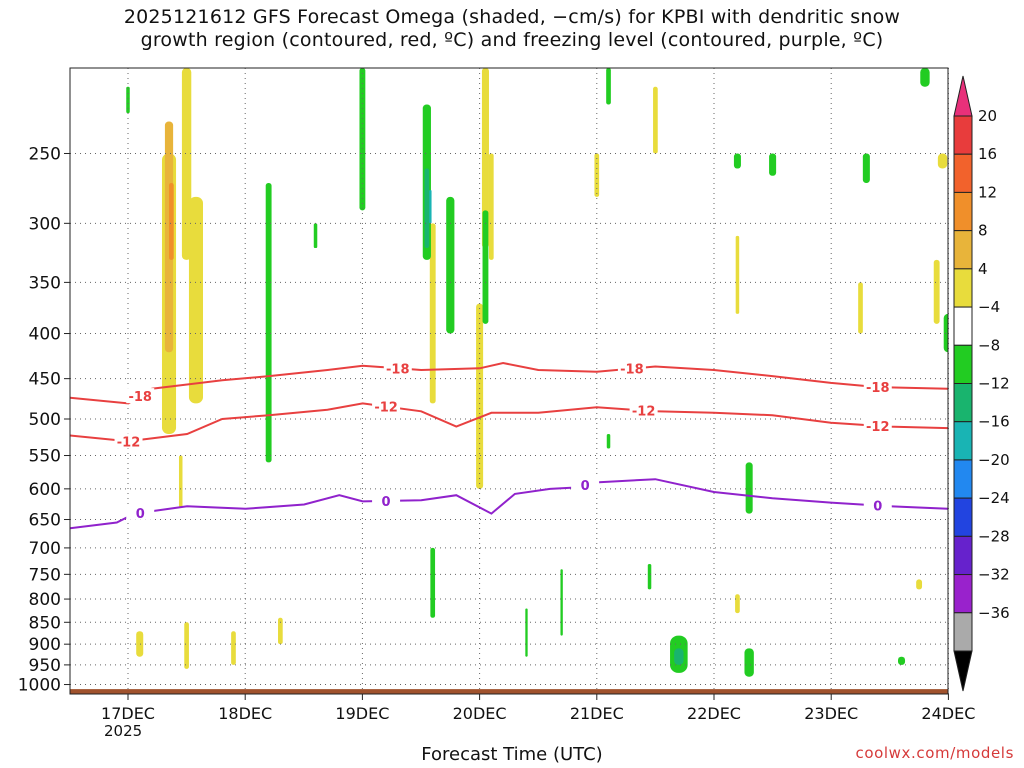  What do you see at coordinates (831, 713) in the screenshot?
I see `x-tick-label: 23DEC` at bounding box center [831, 713].